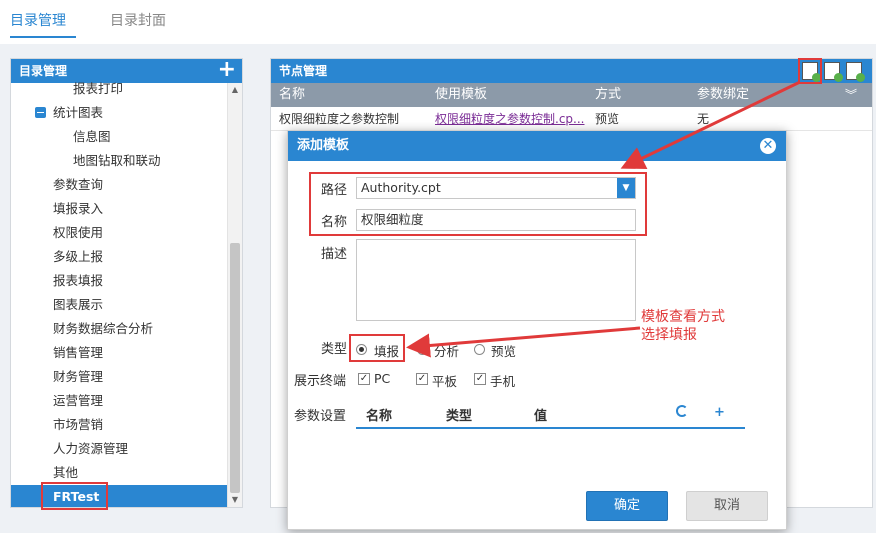  What do you see at coordinates (364, 379) in the screenshot?
I see `terminal-pc-checkbox: ✓` at bounding box center [364, 379].